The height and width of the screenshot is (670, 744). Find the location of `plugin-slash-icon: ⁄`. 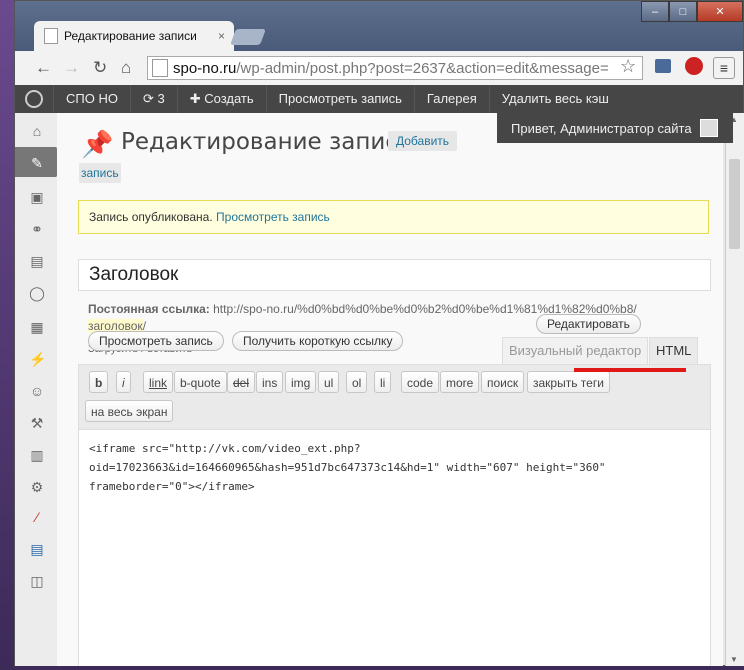

plugin-slash-icon: ⁄ is located at coordinates (37, 517).